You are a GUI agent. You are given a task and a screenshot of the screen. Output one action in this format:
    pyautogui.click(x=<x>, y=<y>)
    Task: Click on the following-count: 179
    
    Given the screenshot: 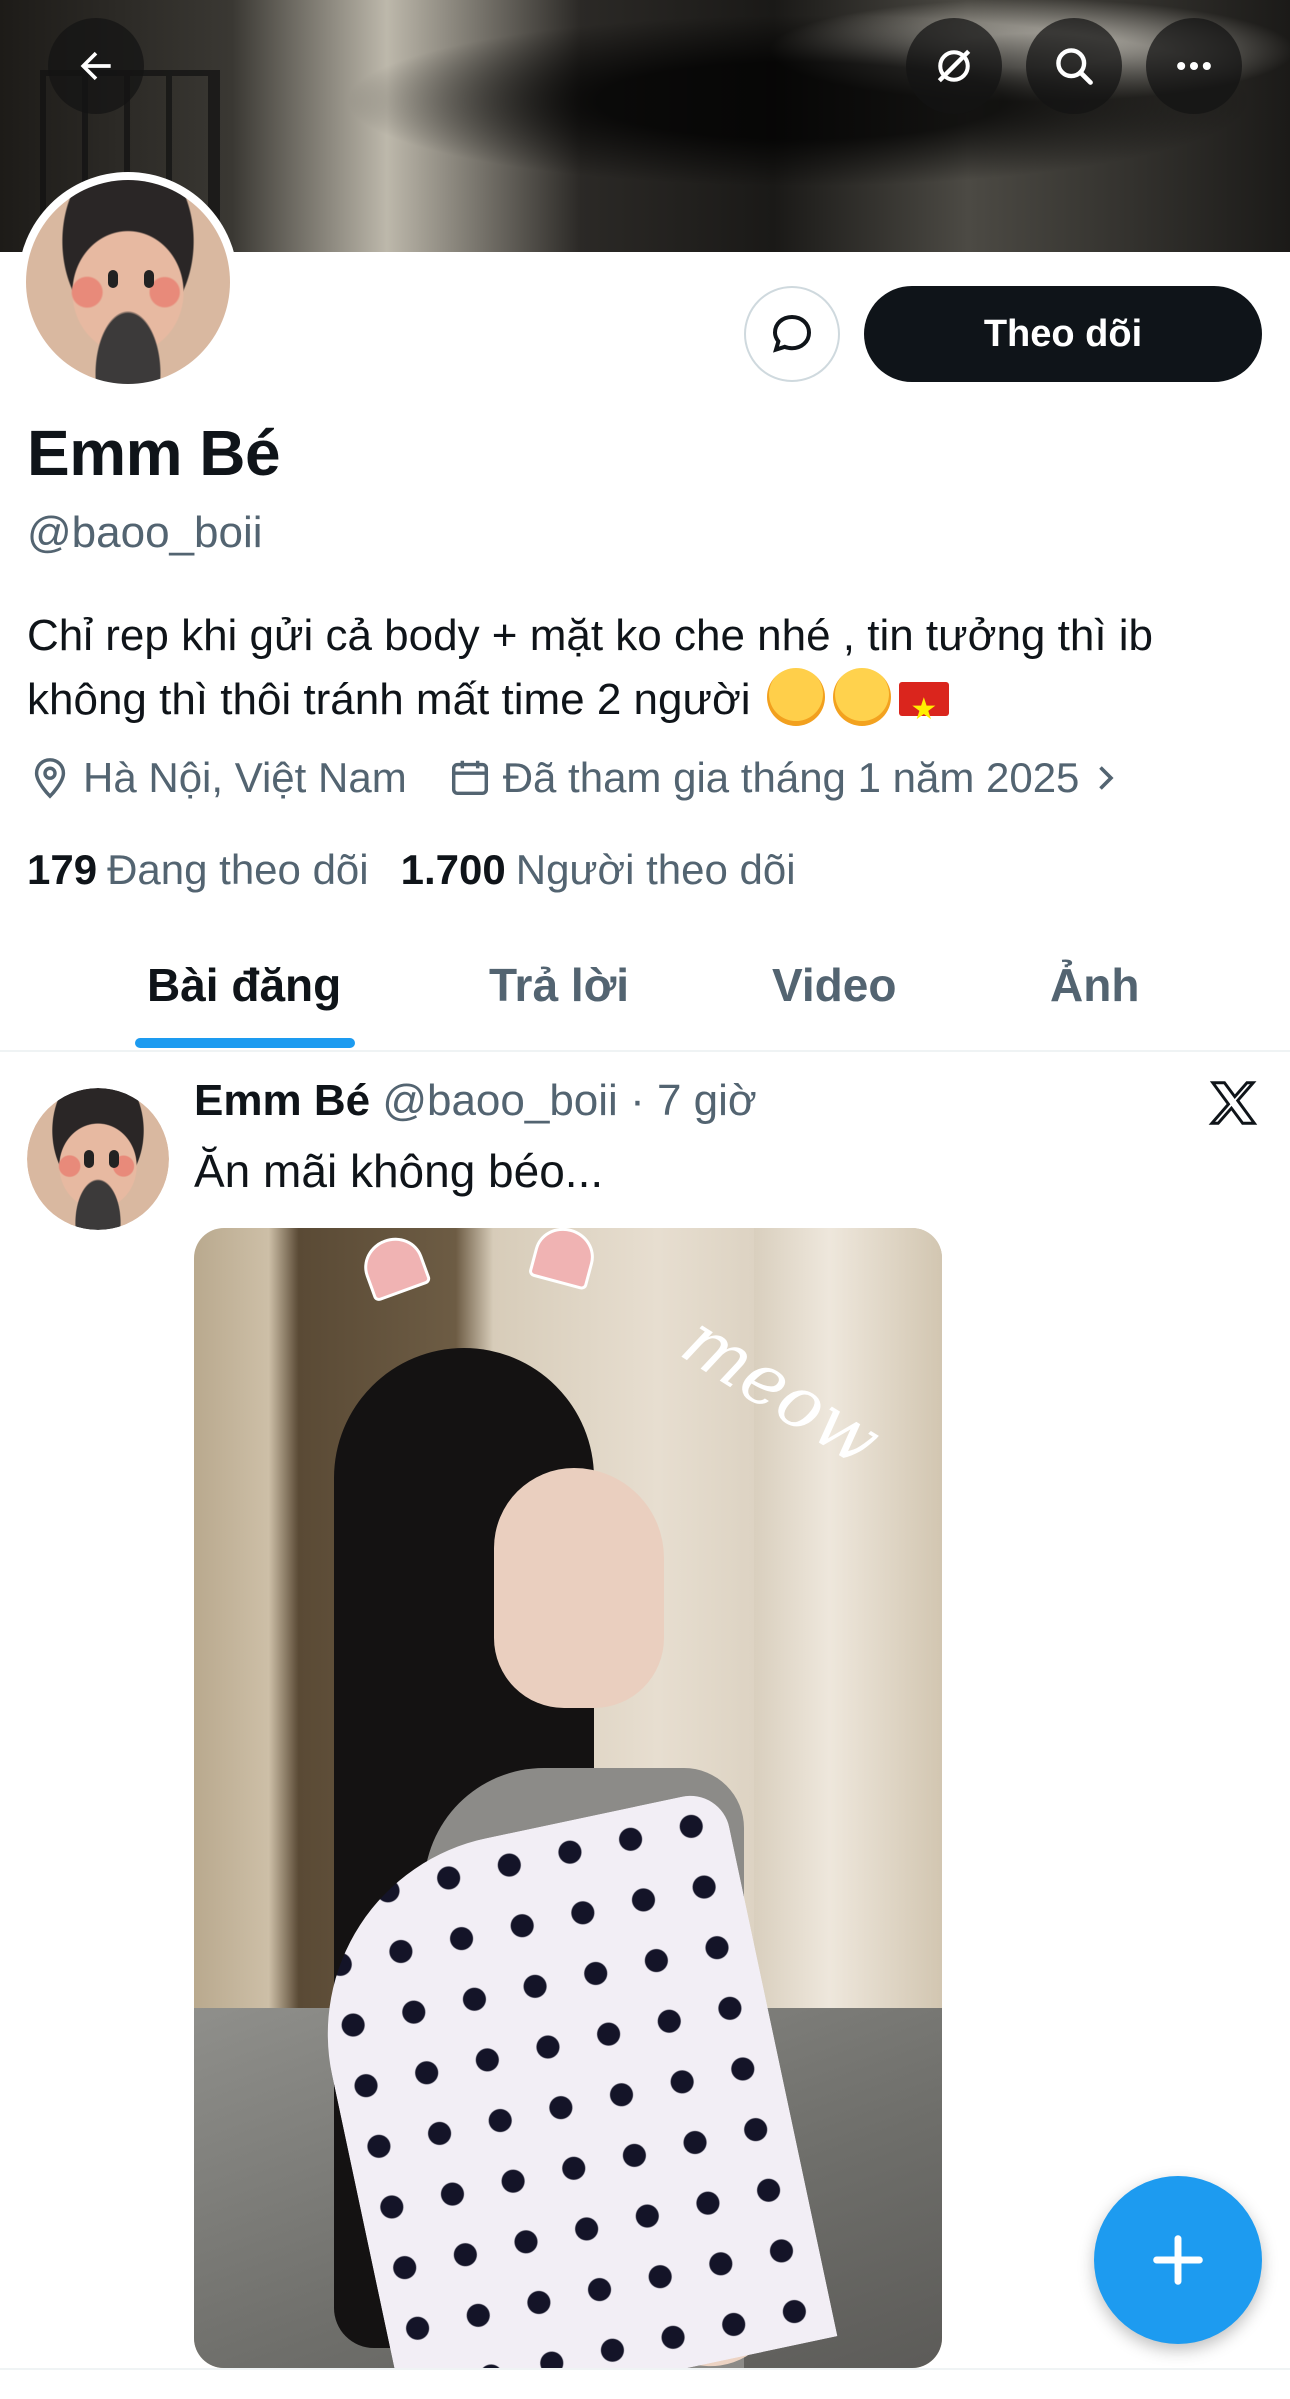 What is the action you would take?
    pyautogui.click(x=62, y=869)
    